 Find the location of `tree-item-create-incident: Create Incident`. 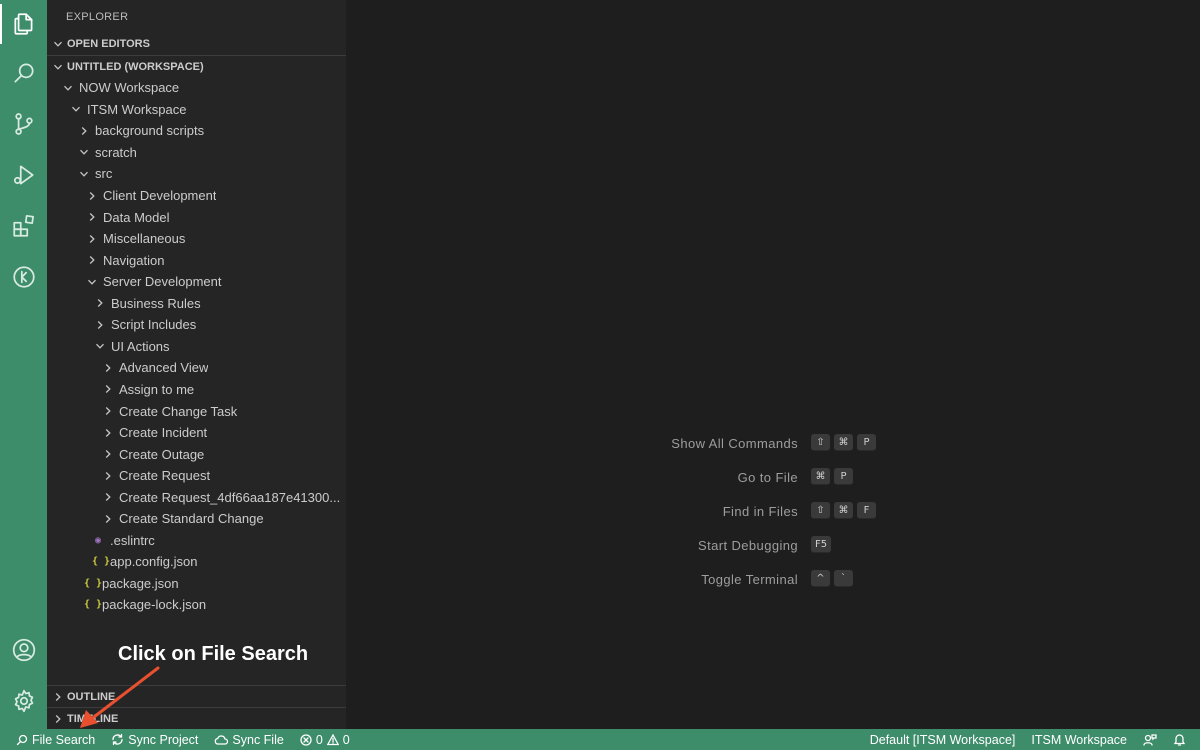

tree-item-create-incident: Create Incident is located at coordinates (196, 433).